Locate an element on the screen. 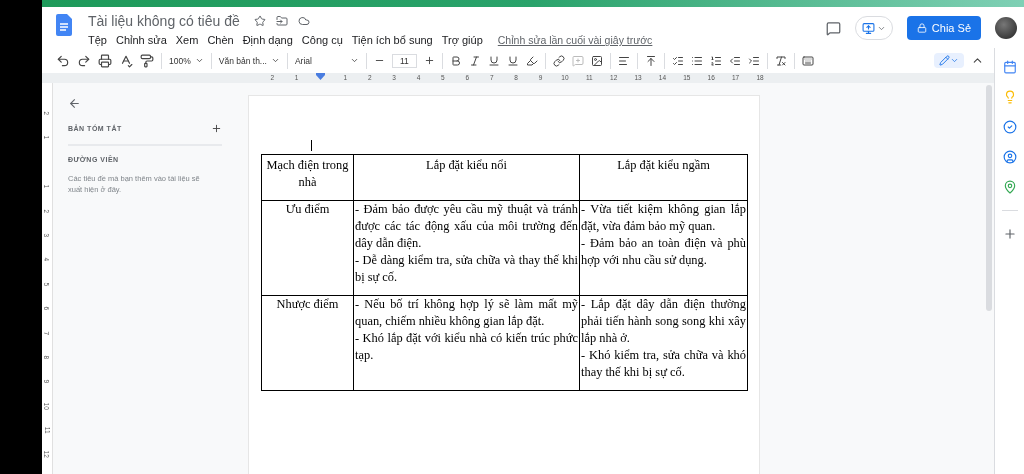 This screenshot has width=1024, height=474. font-dropdown: Arial is located at coordinates (326, 60).